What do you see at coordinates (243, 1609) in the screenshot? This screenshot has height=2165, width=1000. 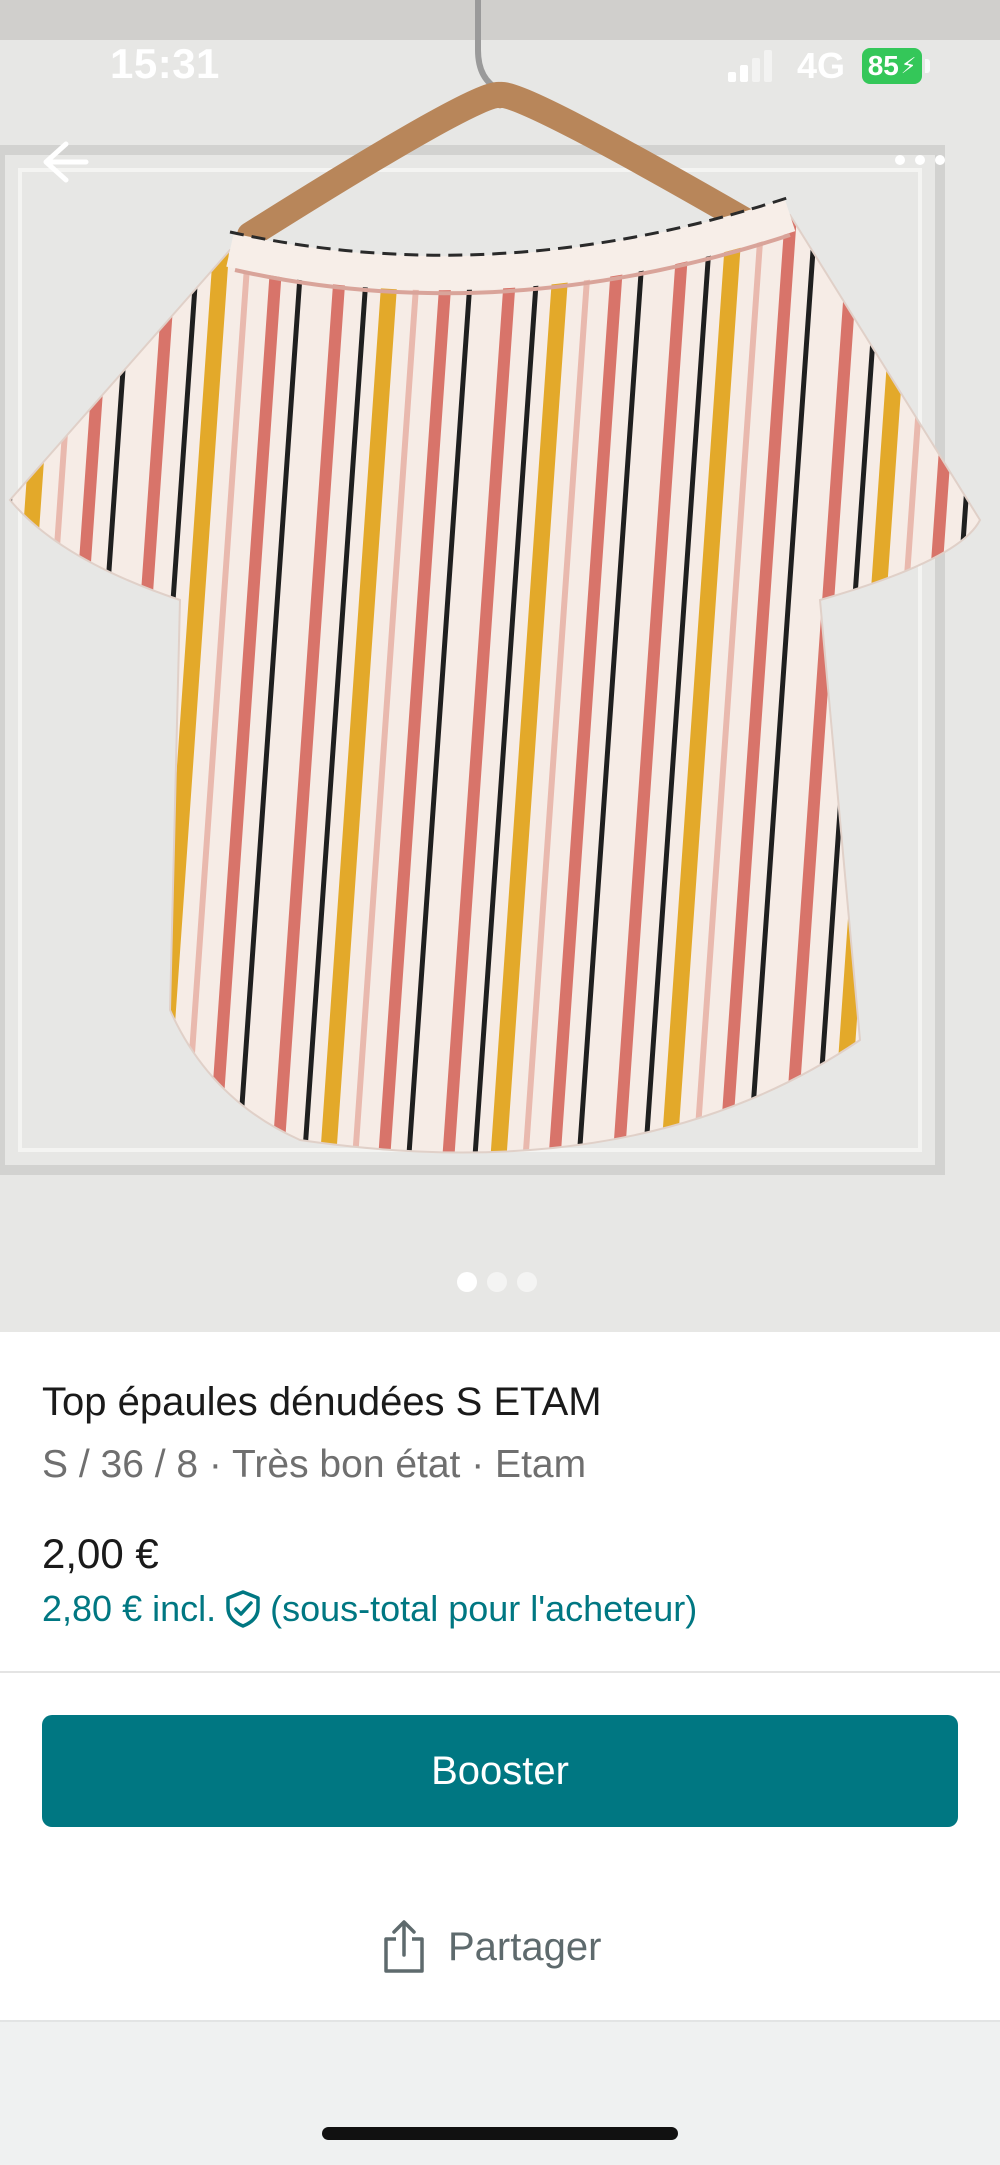 I see `shield-check-icon` at bounding box center [243, 1609].